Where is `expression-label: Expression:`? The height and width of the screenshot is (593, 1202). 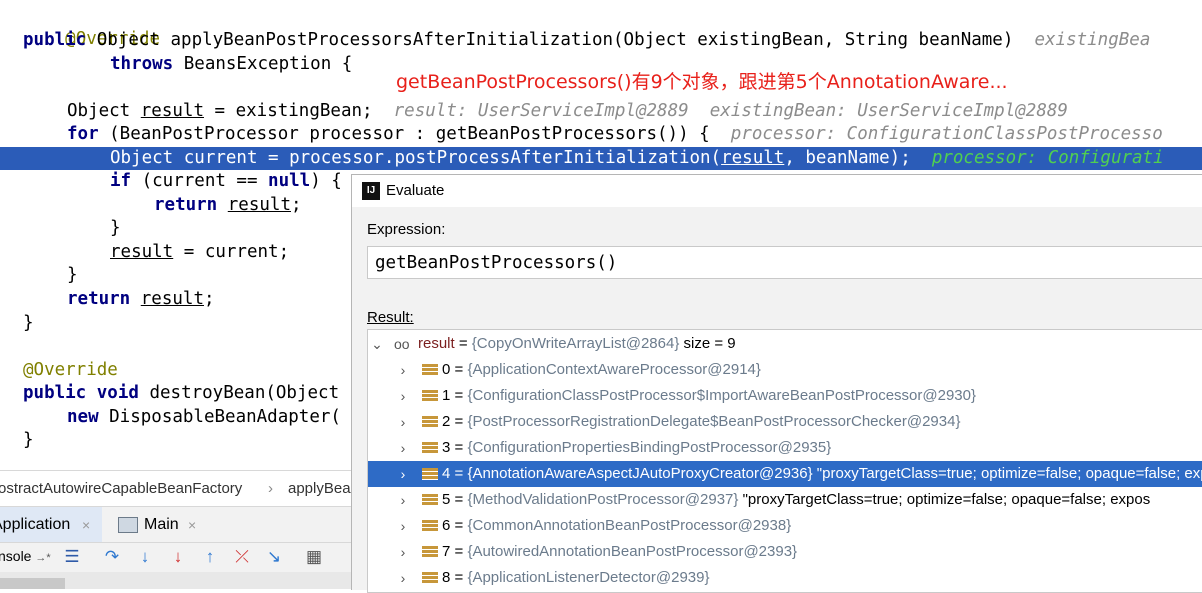 expression-label: Expression: is located at coordinates (406, 229).